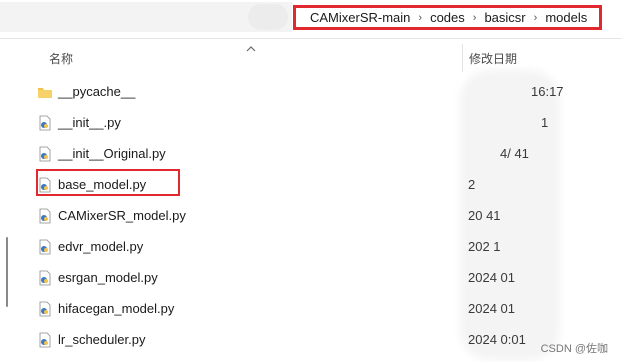  I want to click on file-date: 2, so click(472, 184).